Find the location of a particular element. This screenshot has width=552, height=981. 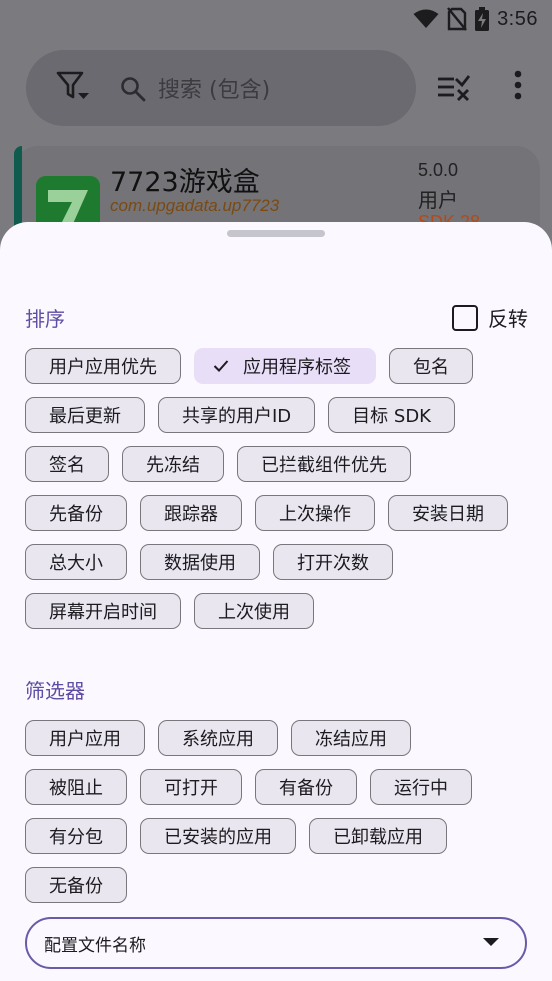

chip-先冻结: 先冻结 is located at coordinates (173, 464).